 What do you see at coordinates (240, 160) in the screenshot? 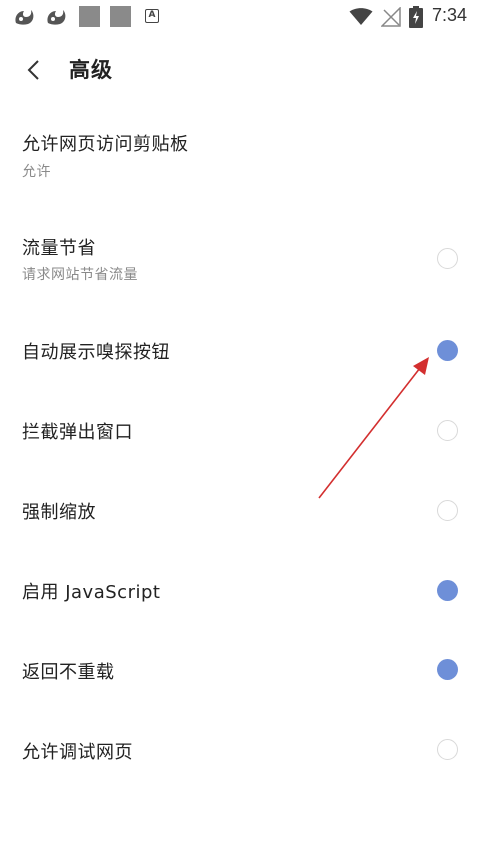
I see `setting-clipboard-access: 允许网页访问剪贴板 允许` at bounding box center [240, 160].